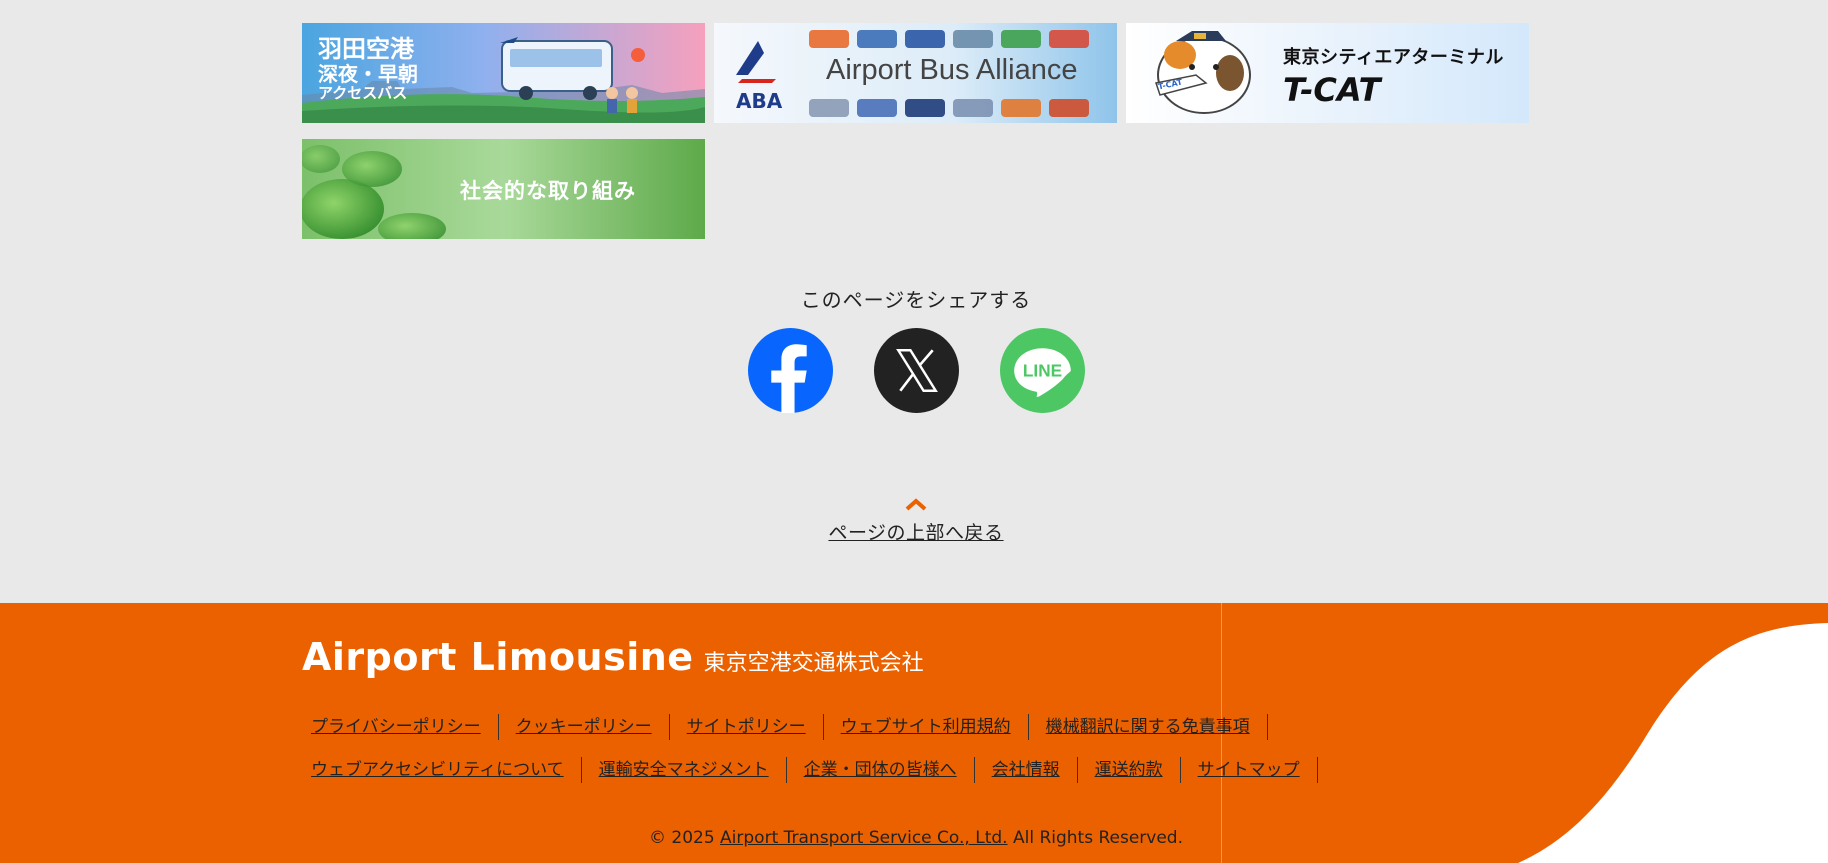 The image size is (1828, 863). I want to click on banner-airport-bus-alliance: ABA Airport Bus Alliance, so click(915, 73).